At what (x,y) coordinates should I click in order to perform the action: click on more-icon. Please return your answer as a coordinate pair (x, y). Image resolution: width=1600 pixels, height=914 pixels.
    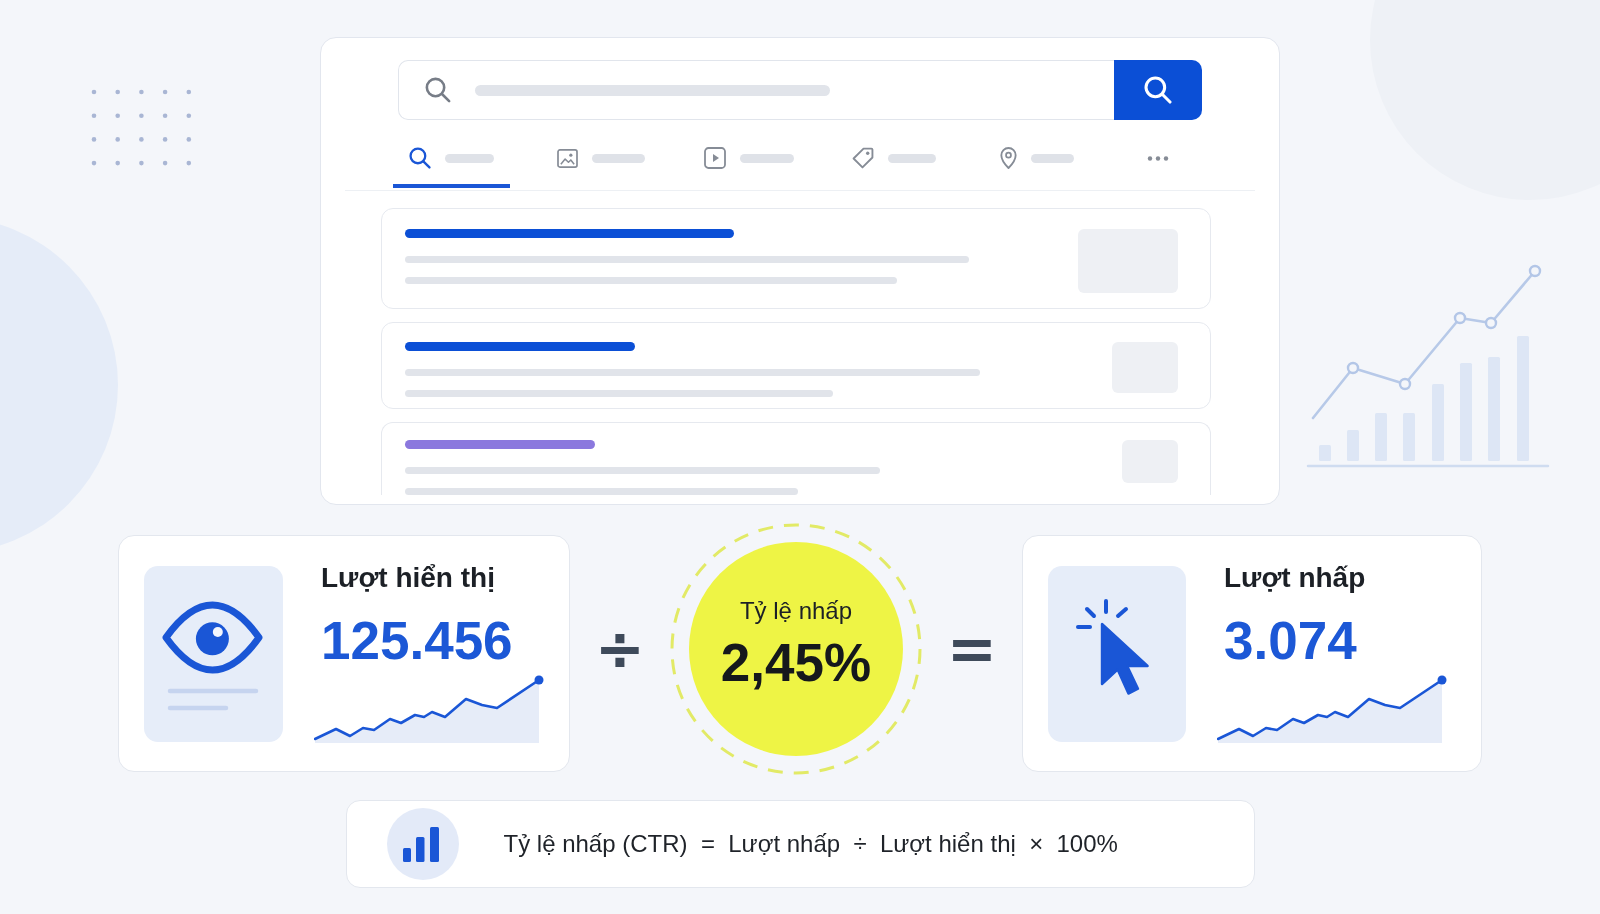
    Looking at the image, I should click on (1158, 158).